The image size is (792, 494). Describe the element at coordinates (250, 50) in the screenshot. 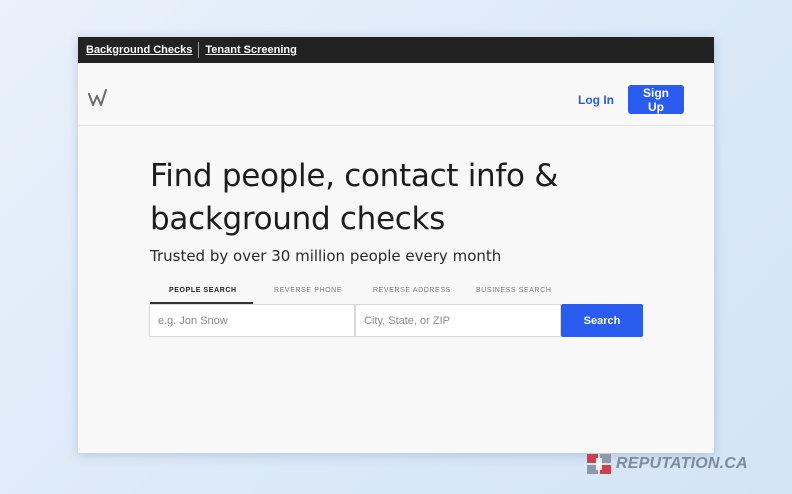

I see `tenant-screening-link: Tenant Screening` at that location.